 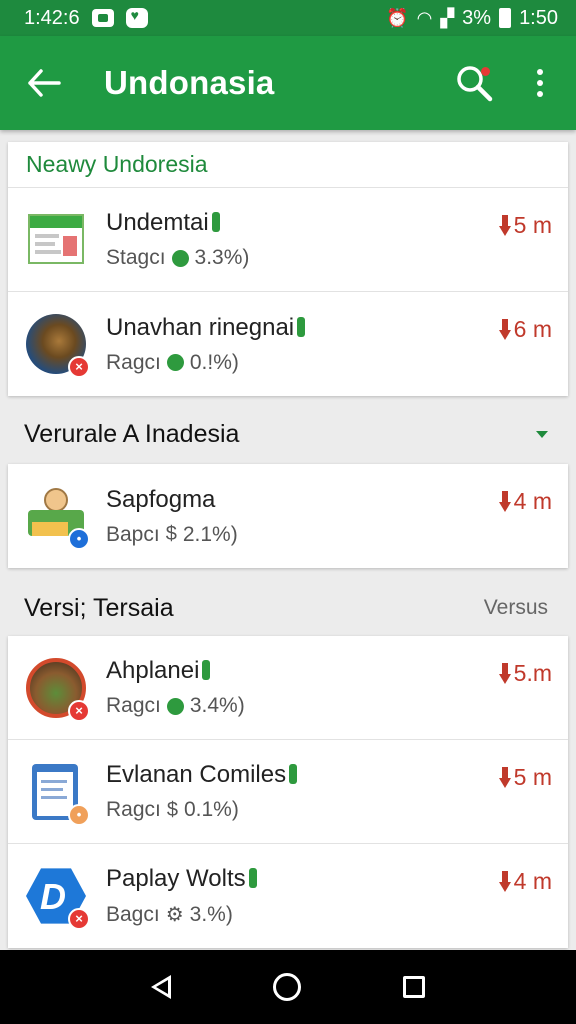 What do you see at coordinates (200, 327) in the screenshot?
I see `item-title: Unavhan rinegnai` at bounding box center [200, 327].